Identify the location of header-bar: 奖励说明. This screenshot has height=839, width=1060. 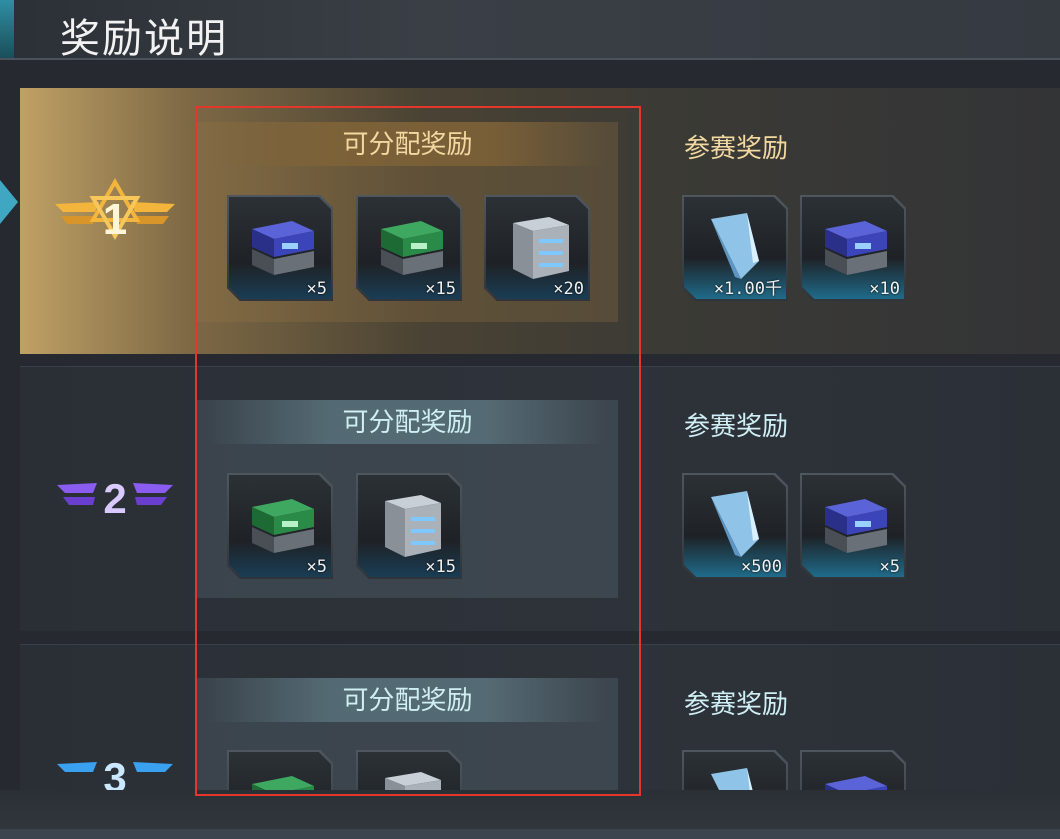
(530, 31).